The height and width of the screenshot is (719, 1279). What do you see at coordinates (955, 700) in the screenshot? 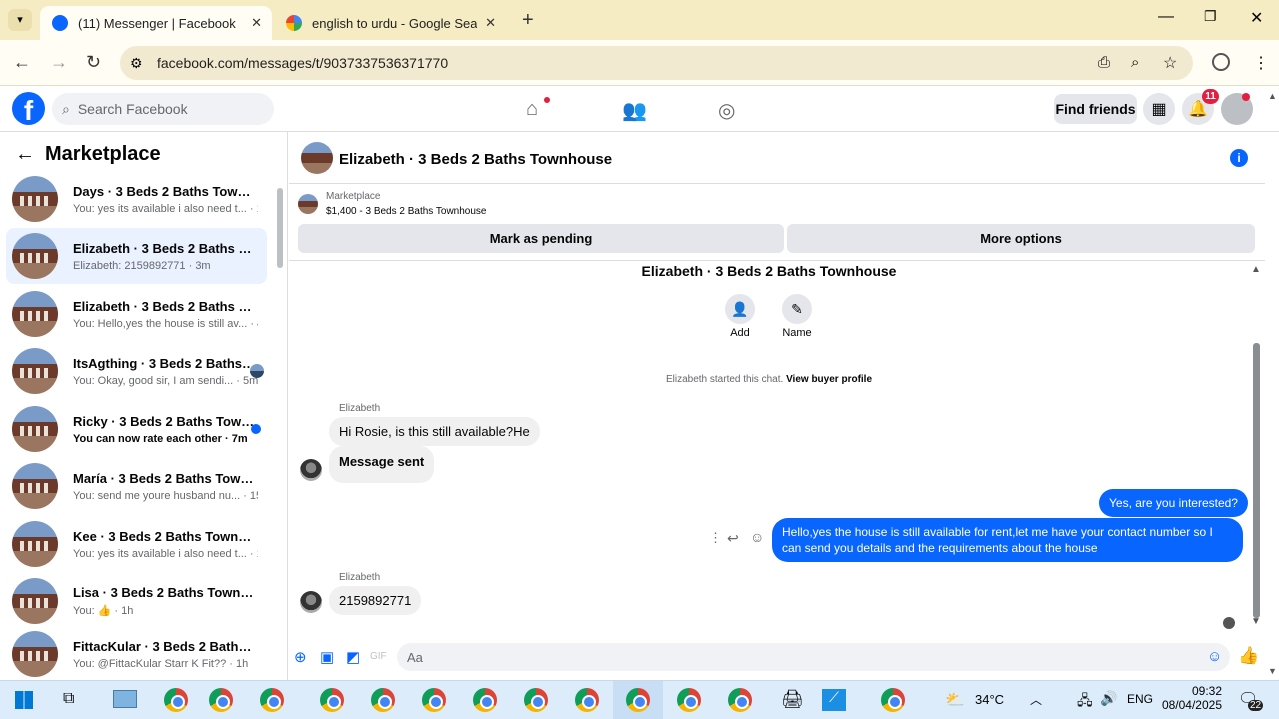
I see `weather-icon: ⛅` at bounding box center [955, 700].